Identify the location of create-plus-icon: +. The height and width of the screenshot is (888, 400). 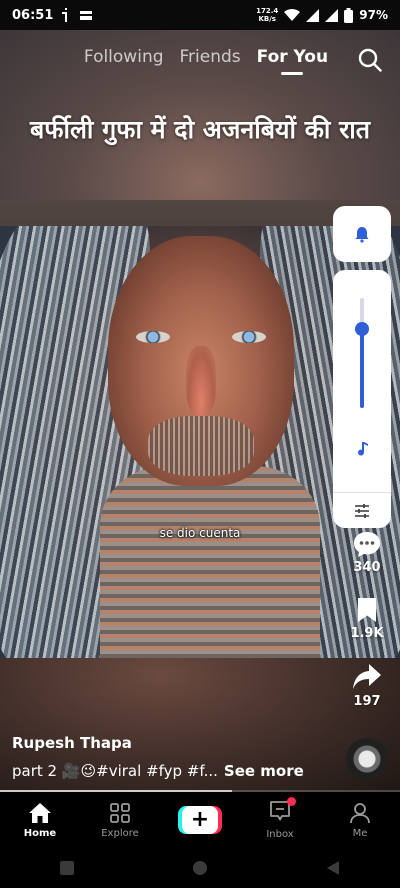
(200, 820).